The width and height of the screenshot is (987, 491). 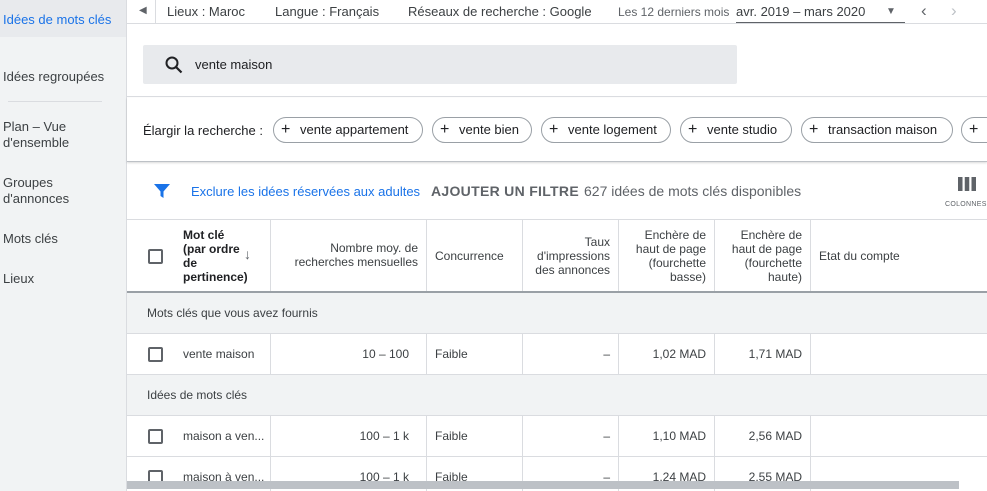 What do you see at coordinates (763, 436) in the screenshot?
I see `bid-high-cell: 2,56 MAD` at bounding box center [763, 436].